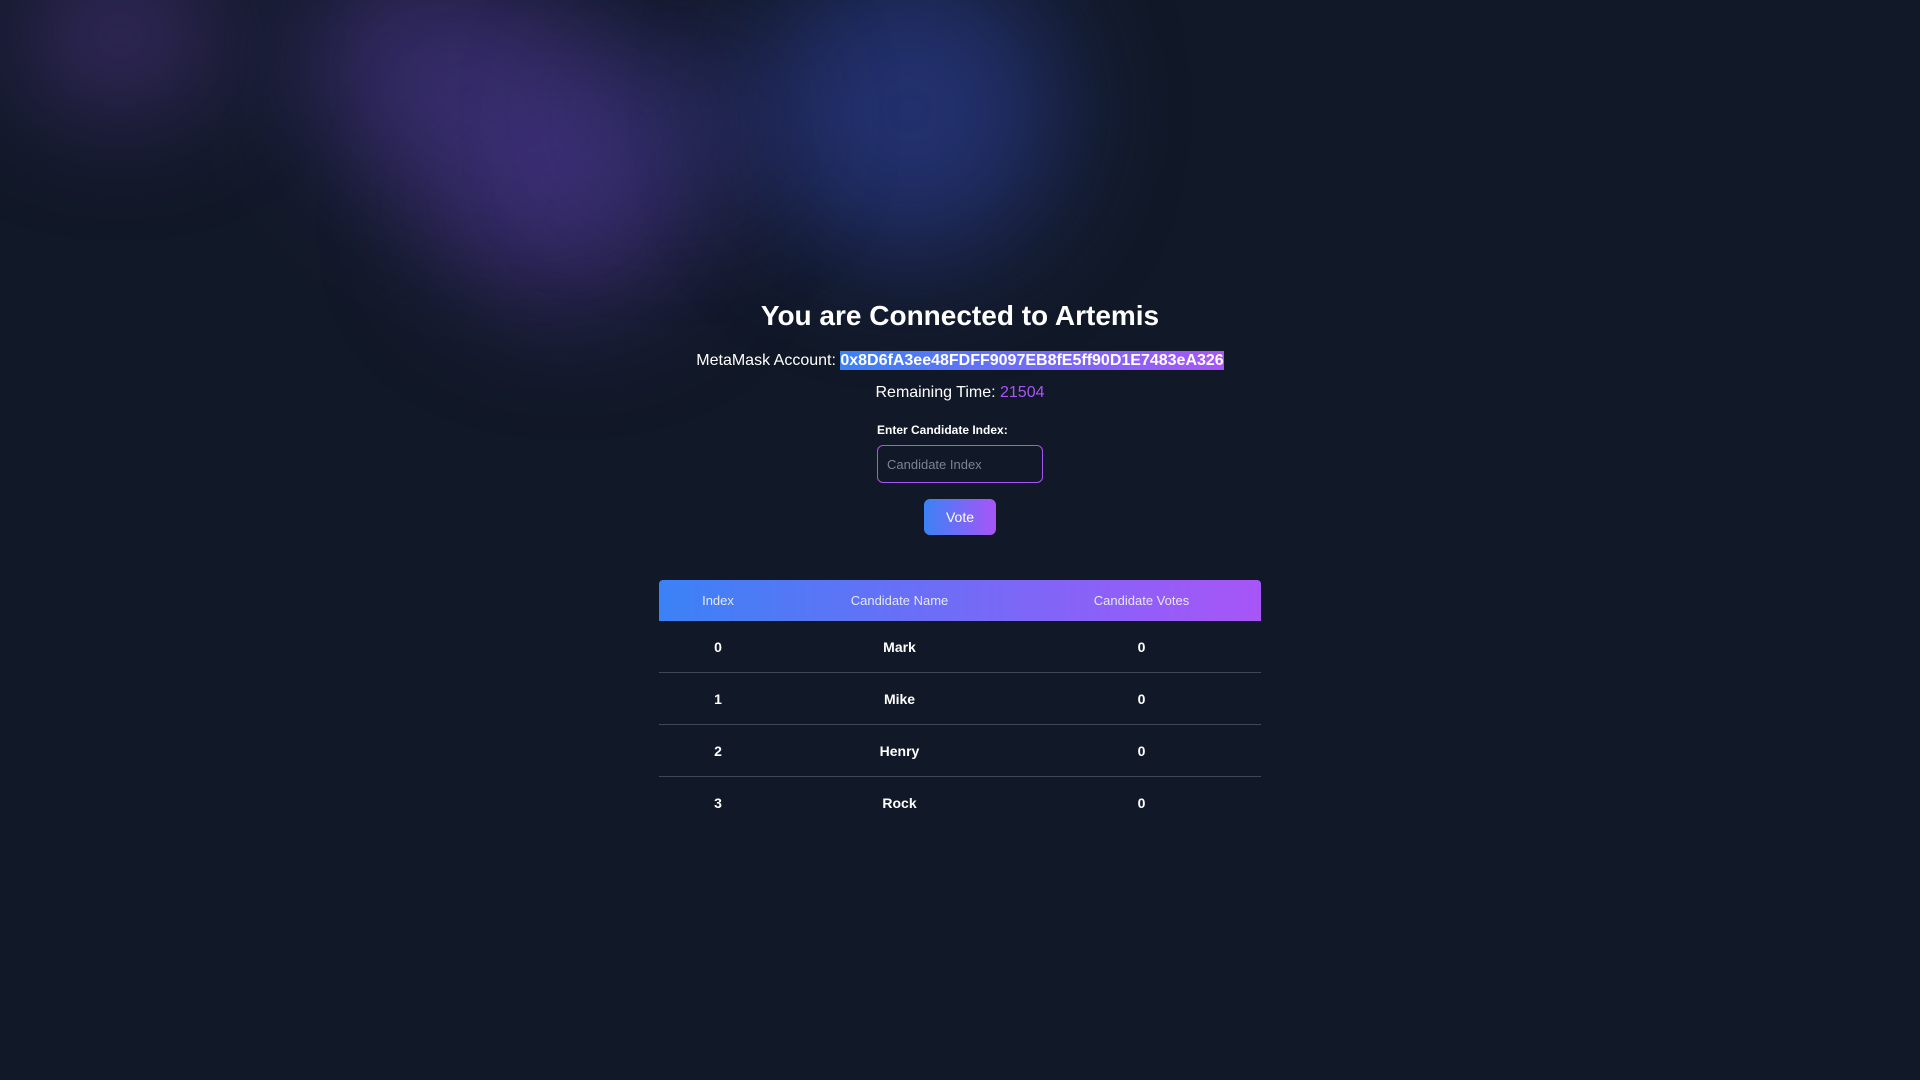 The image size is (1920, 1080). Describe the element at coordinates (718, 802) in the screenshot. I see `cell-index: 3` at that location.